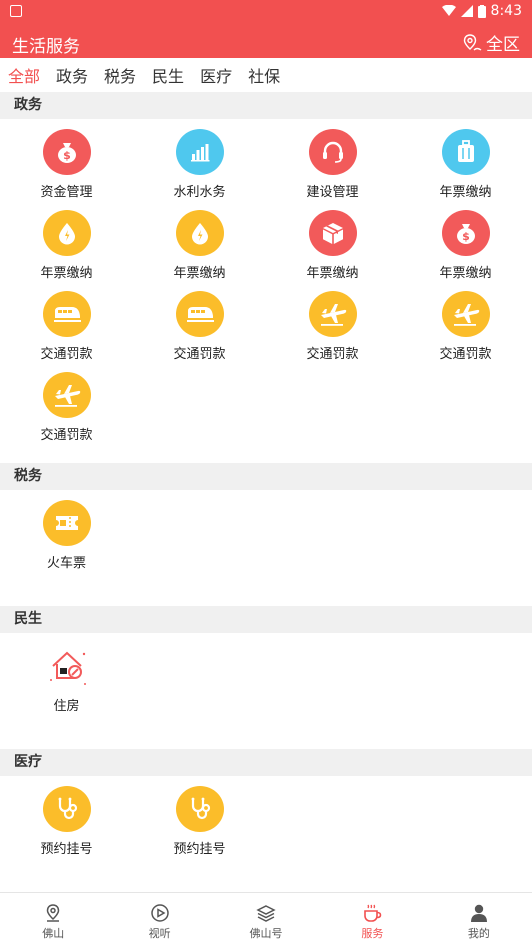 The height and width of the screenshot is (946, 532). Describe the element at coordinates (120, 75) in the screenshot. I see `tab-2: 税务` at that location.